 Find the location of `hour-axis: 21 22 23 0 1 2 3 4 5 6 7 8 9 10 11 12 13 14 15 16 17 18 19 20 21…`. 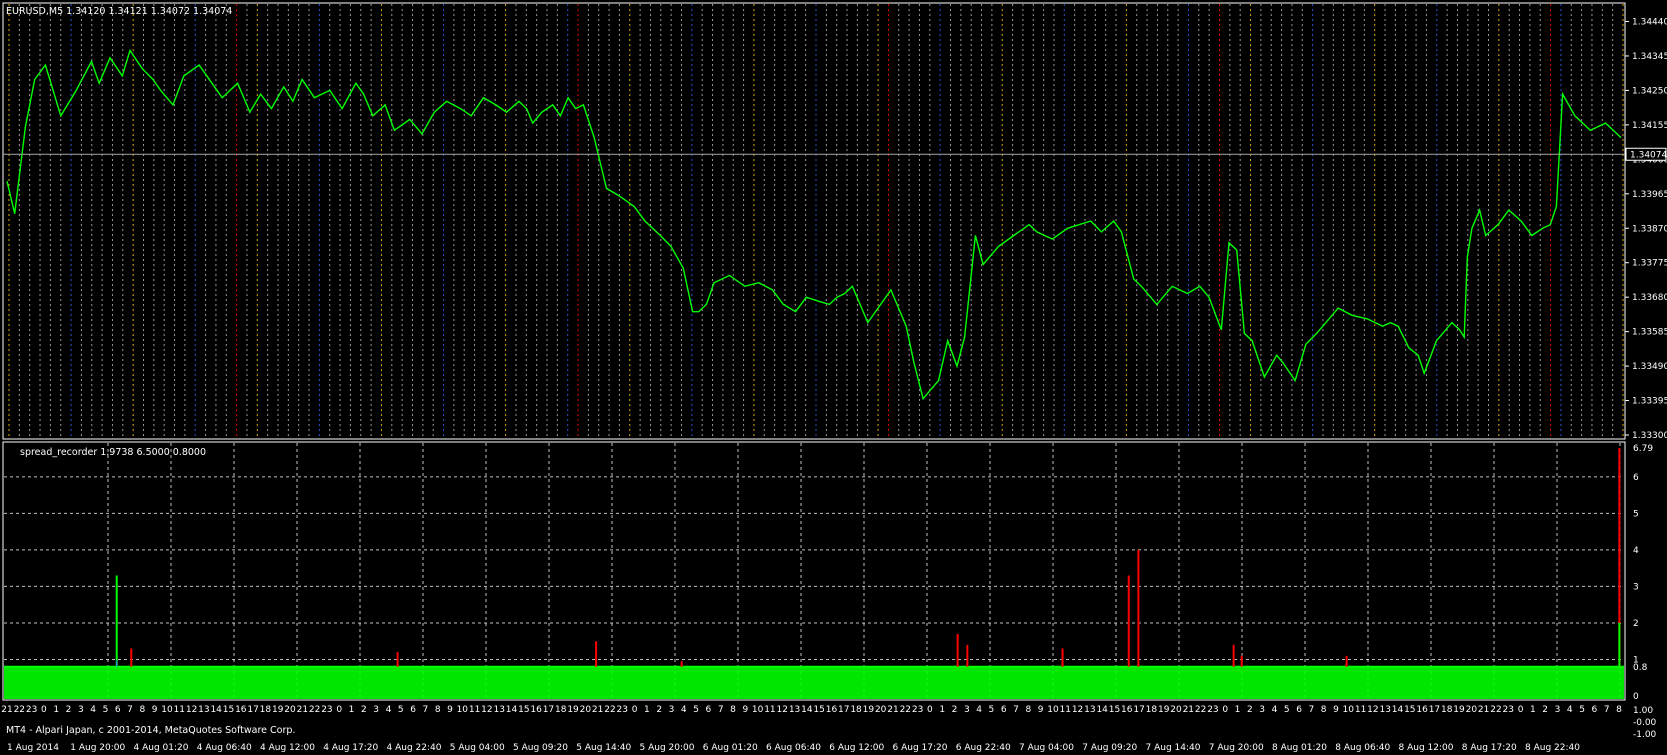

hour-axis: 21 22 23 0 1 2 3 4 5 6 7 8 9 10 11 12 13 14 15 16 17 18 19 20 21… is located at coordinates (811, 710).